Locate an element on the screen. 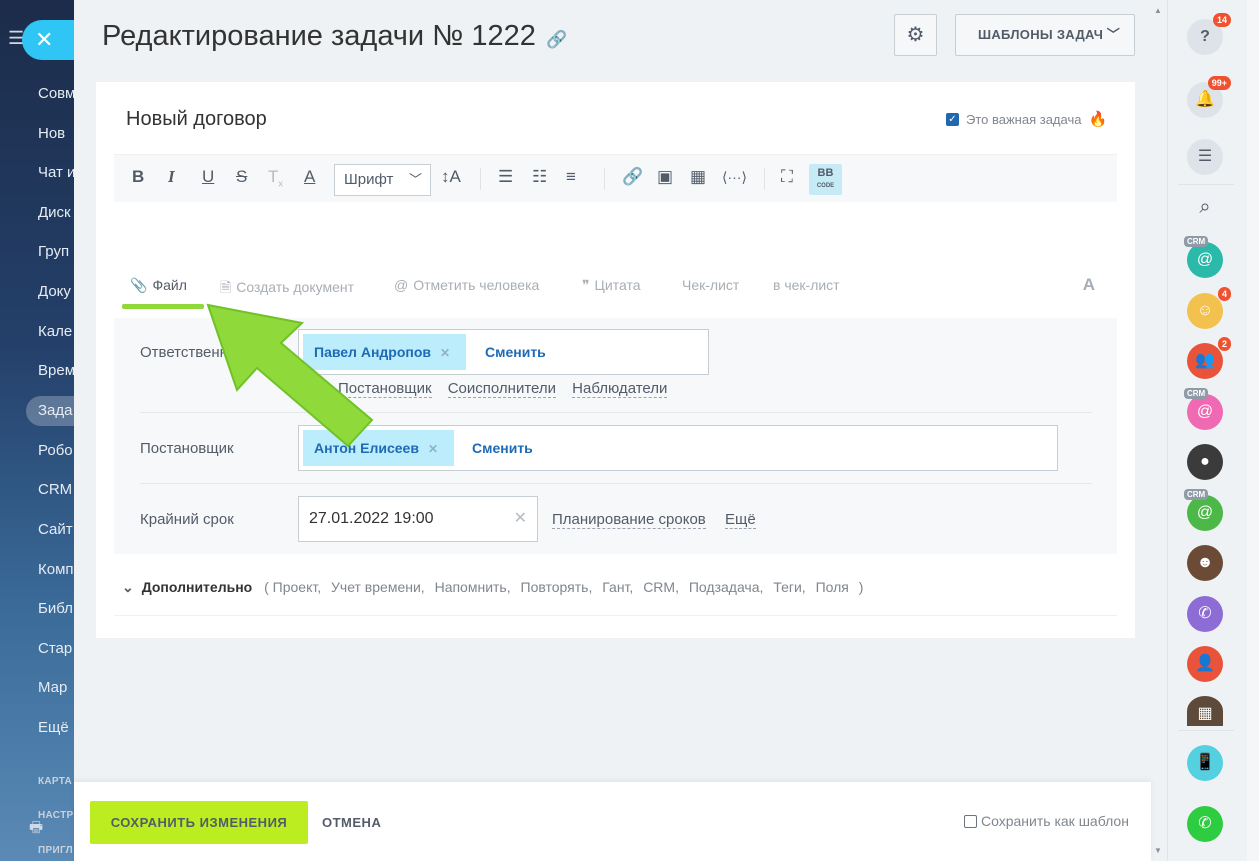  clear-icon: ✕ is located at coordinates (520, 519).